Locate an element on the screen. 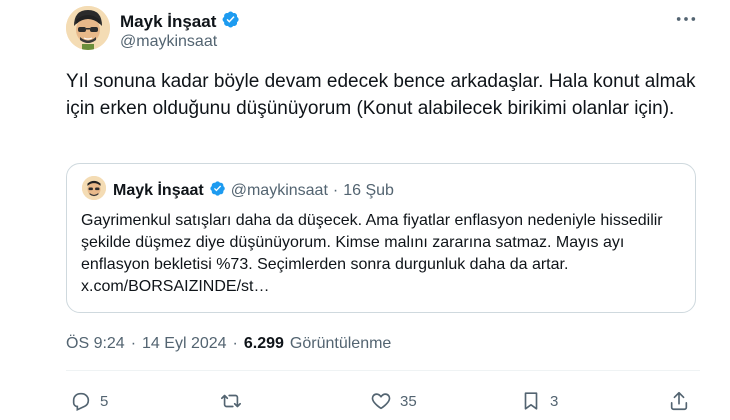  heart-icon is located at coordinates (381, 401).